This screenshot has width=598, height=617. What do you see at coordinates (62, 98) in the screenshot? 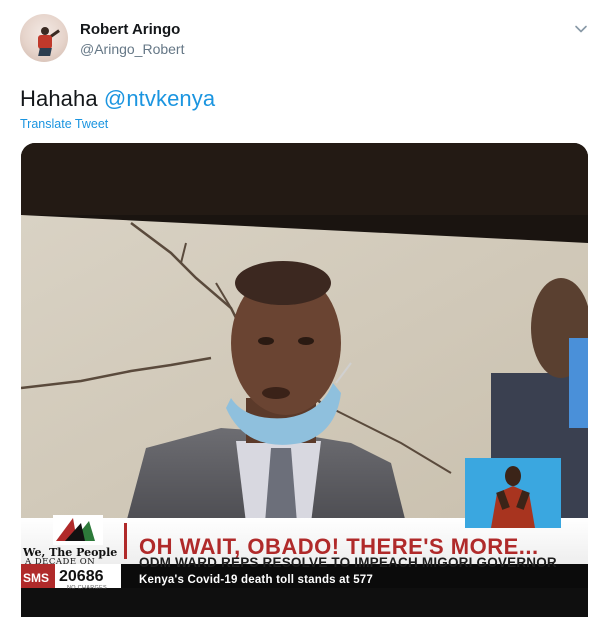
I see `tweet-text-body: Hahaha` at bounding box center [62, 98].